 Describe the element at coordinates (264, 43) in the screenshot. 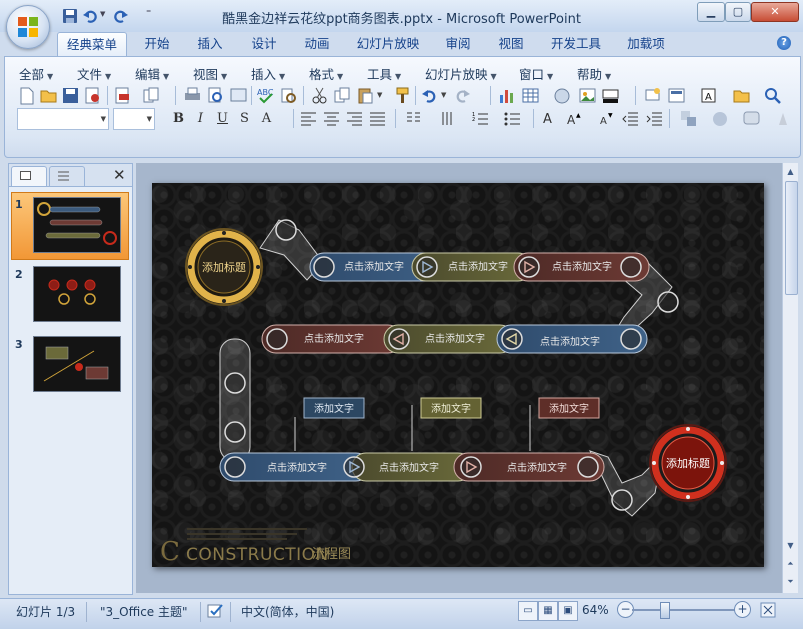

I see `tab-design: 设计` at that location.